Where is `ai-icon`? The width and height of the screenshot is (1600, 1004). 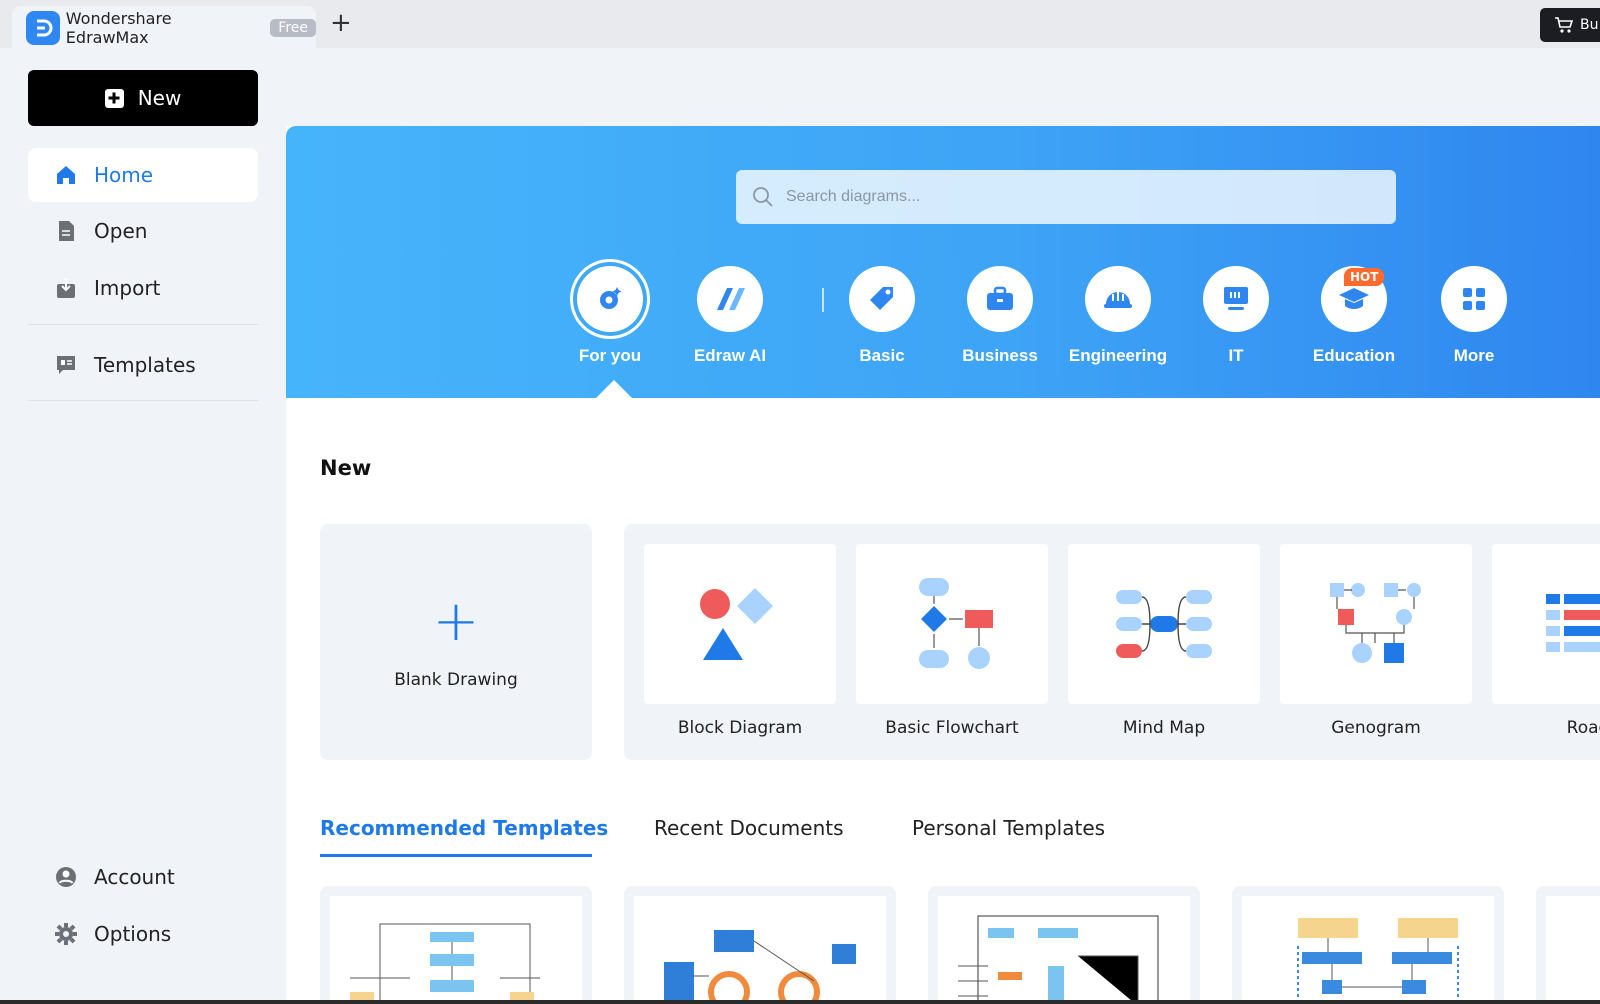 ai-icon is located at coordinates (730, 299).